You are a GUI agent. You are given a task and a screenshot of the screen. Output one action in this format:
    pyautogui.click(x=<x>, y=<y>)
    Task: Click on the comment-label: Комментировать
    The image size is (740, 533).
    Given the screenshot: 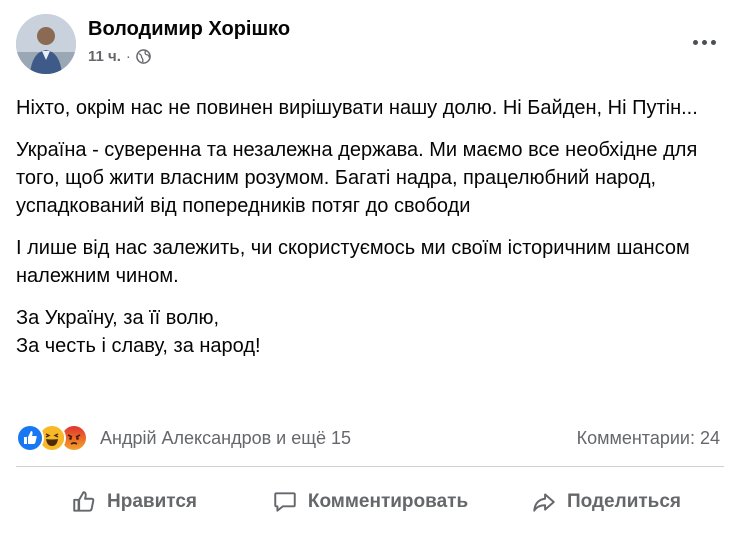 What is the action you would take?
    pyautogui.click(x=388, y=501)
    